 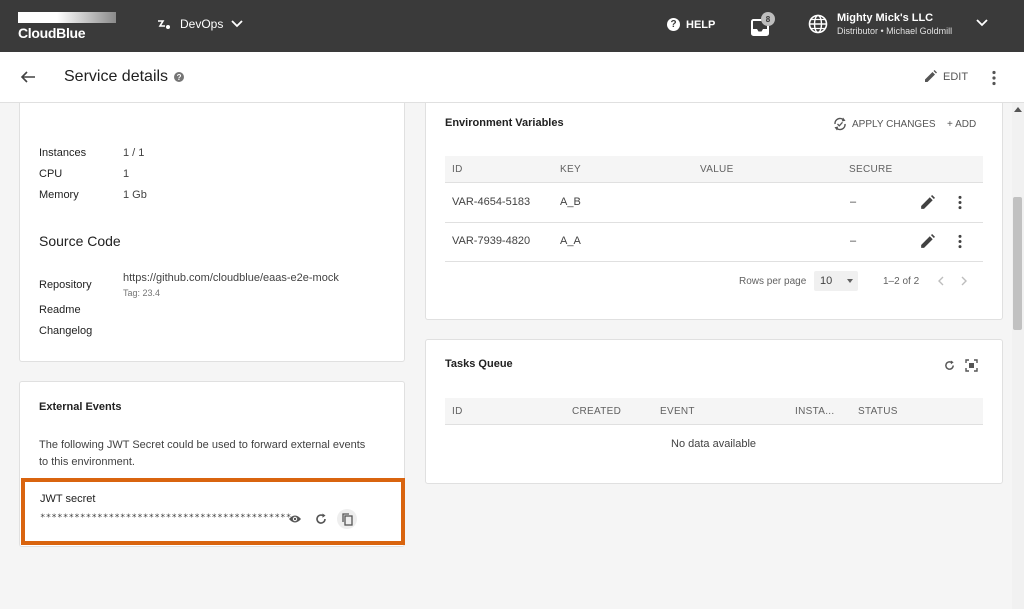 What do you see at coordinates (142, 293) in the screenshot?
I see `repository-tag: Tag: 23.4` at bounding box center [142, 293].